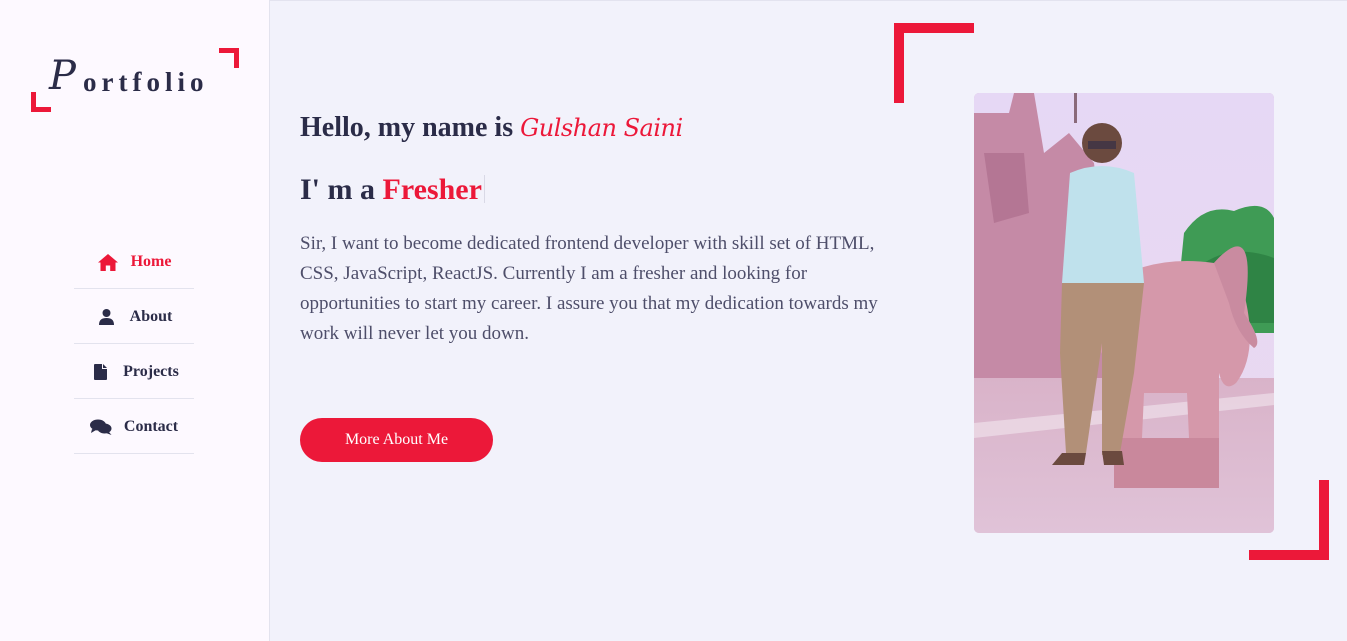 This screenshot has height=641, width=1347. What do you see at coordinates (934, 63) in the screenshot?
I see `photo-frame-corner-top-left` at bounding box center [934, 63].